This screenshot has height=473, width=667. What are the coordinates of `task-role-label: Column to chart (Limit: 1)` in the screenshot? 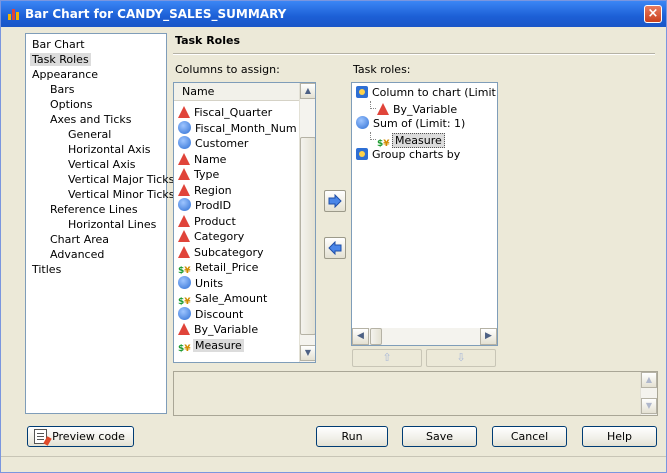 It's located at (435, 92).